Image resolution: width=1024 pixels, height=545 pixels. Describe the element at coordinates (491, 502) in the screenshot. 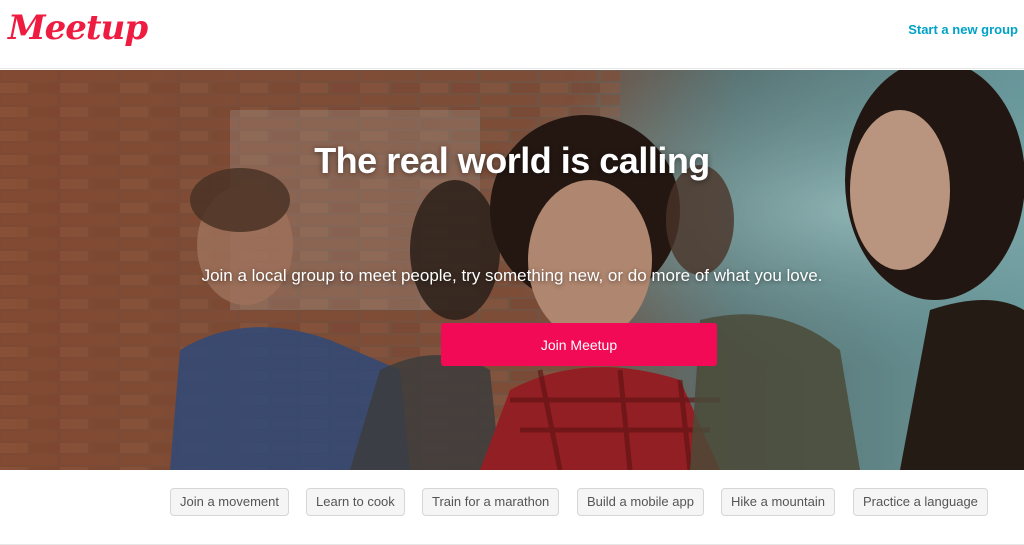

I see `topic-chip-train-for-a-marathon: Train for a marathon` at that location.